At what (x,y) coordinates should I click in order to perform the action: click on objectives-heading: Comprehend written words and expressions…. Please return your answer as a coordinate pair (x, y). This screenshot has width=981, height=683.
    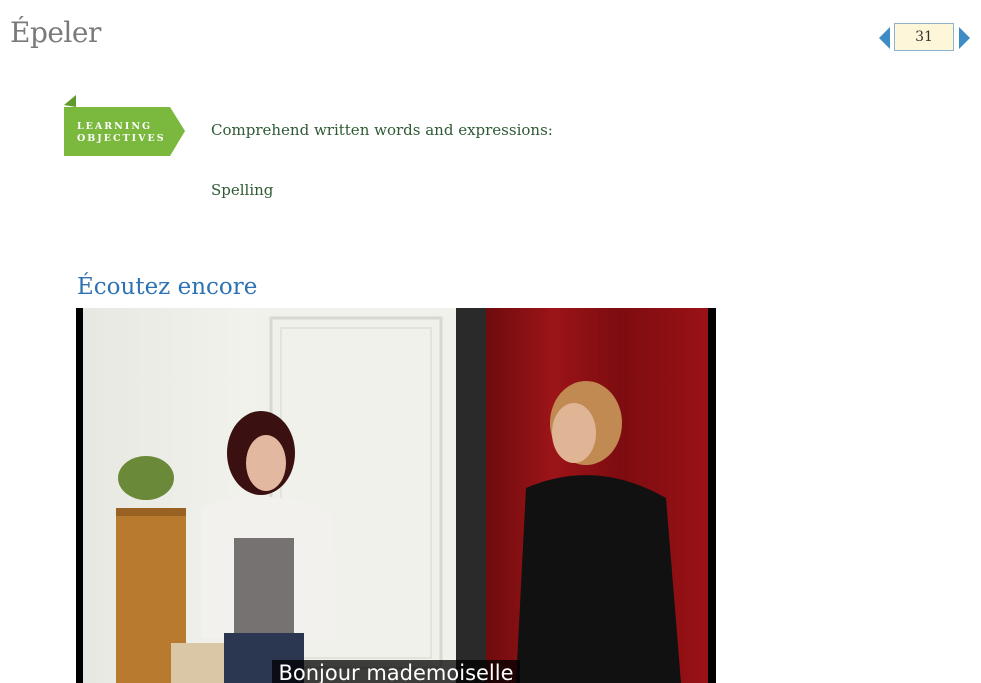
    Looking at the image, I should click on (382, 130).